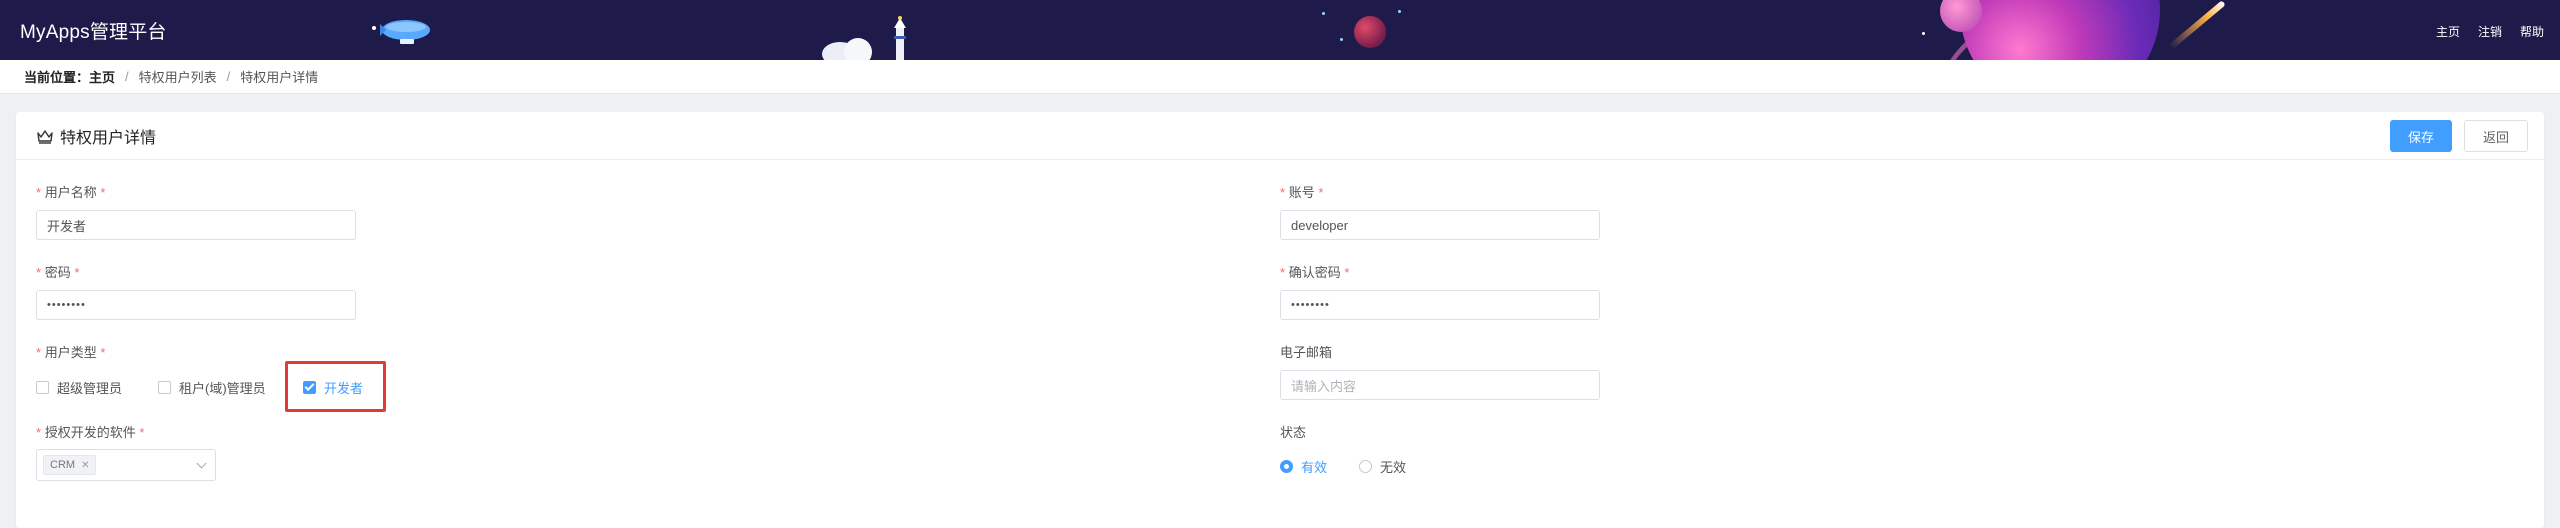 This screenshot has height=528, width=2560. I want to click on email-input: 请输入内容, so click(1440, 385).